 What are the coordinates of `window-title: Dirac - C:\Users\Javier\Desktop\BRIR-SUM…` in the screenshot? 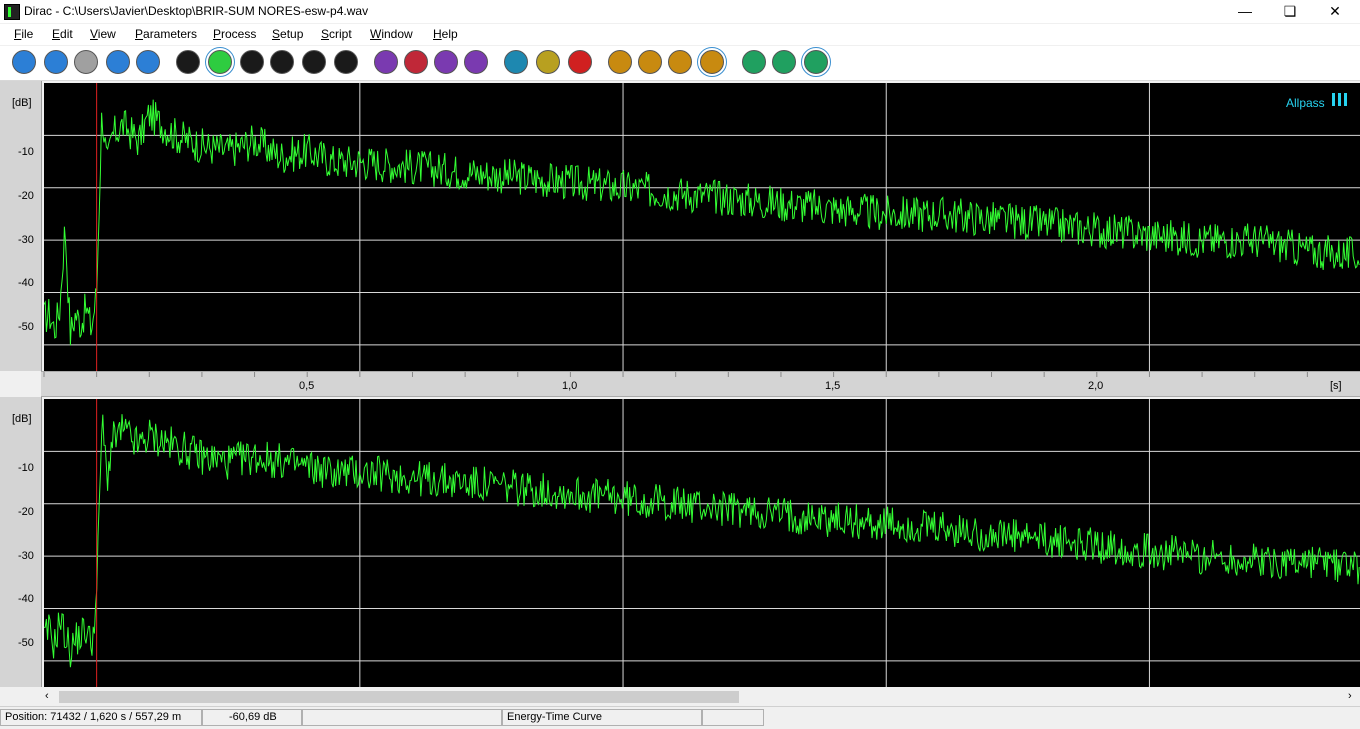 It's located at (196, 11).